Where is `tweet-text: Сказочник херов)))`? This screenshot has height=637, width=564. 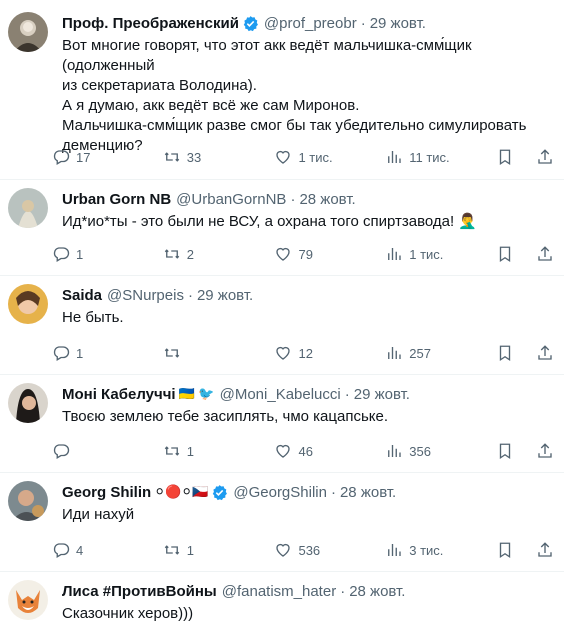
tweet-text: Сказочник херов))) is located at coordinates (128, 613).